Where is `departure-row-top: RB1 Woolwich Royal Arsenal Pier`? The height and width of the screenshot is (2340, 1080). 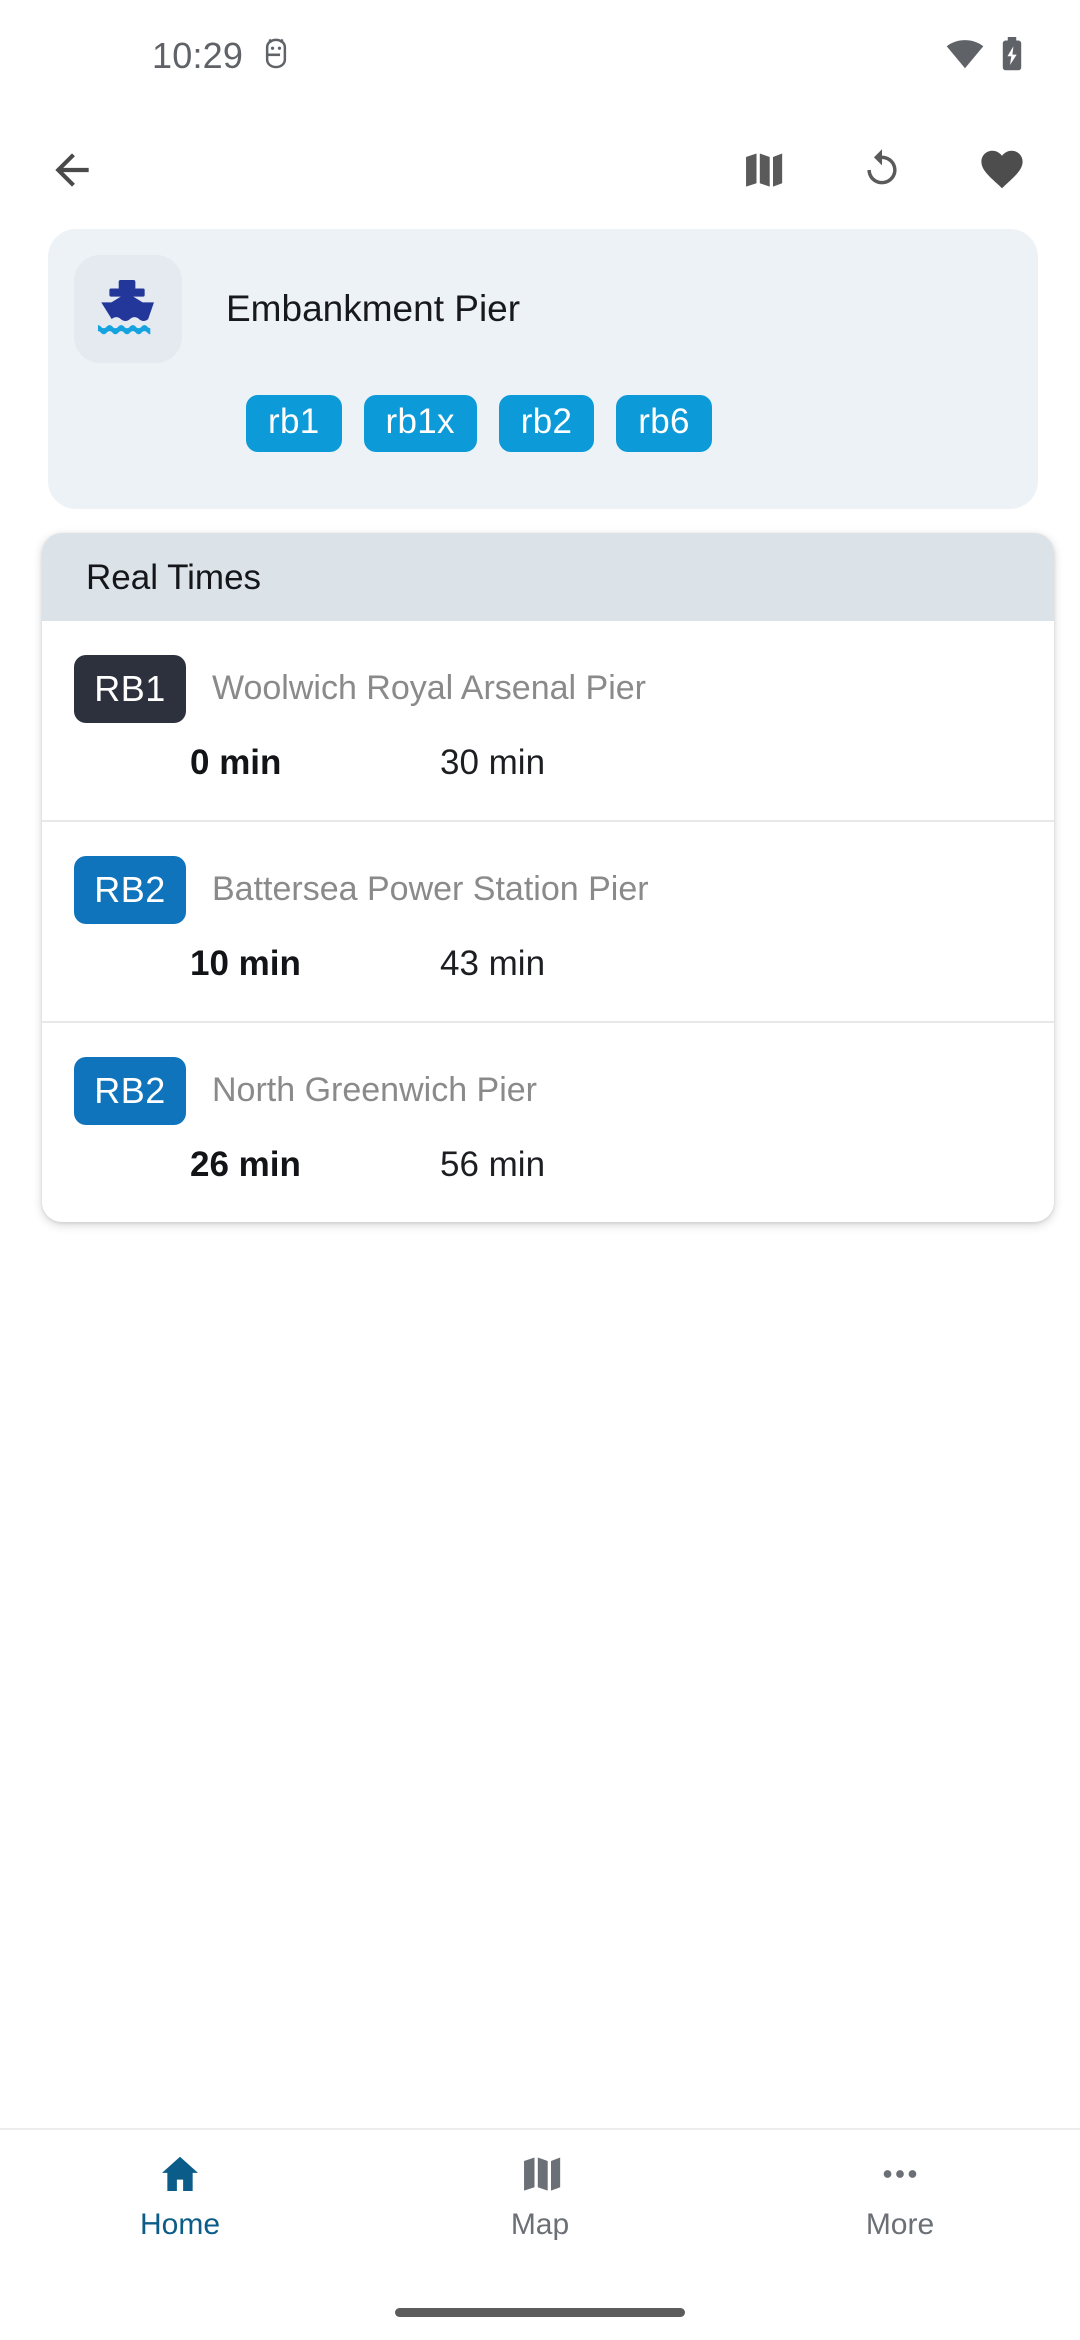
departure-row-top: RB1 Woolwich Royal Arsenal Pier is located at coordinates (564, 689).